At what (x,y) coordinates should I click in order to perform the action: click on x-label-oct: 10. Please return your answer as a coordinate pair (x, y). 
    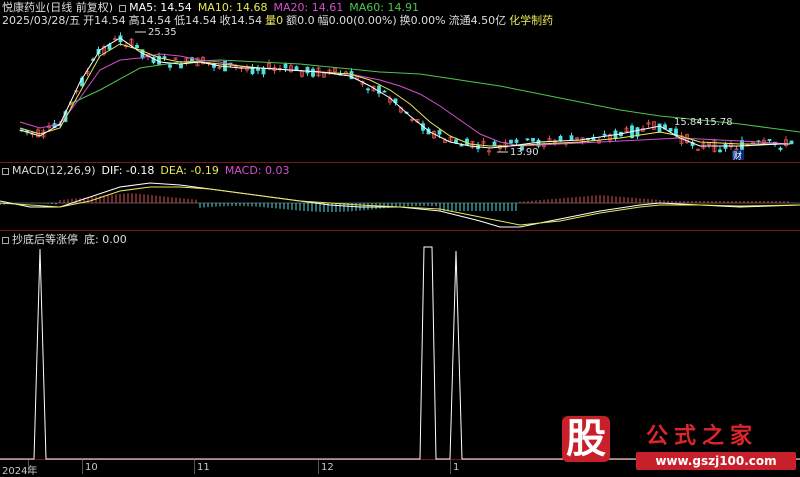
    Looking at the image, I should click on (91, 467).